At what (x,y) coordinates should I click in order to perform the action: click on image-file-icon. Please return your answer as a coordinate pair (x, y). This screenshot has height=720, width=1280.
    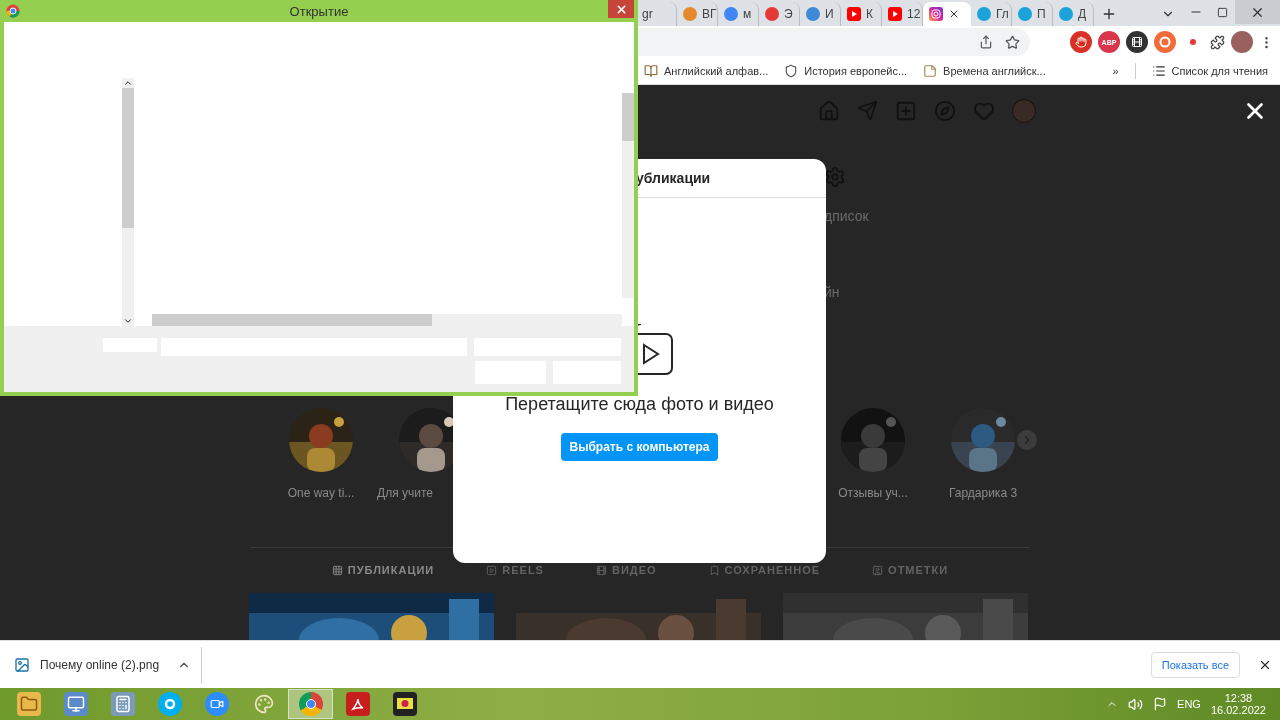
    Looking at the image, I should click on (22, 664).